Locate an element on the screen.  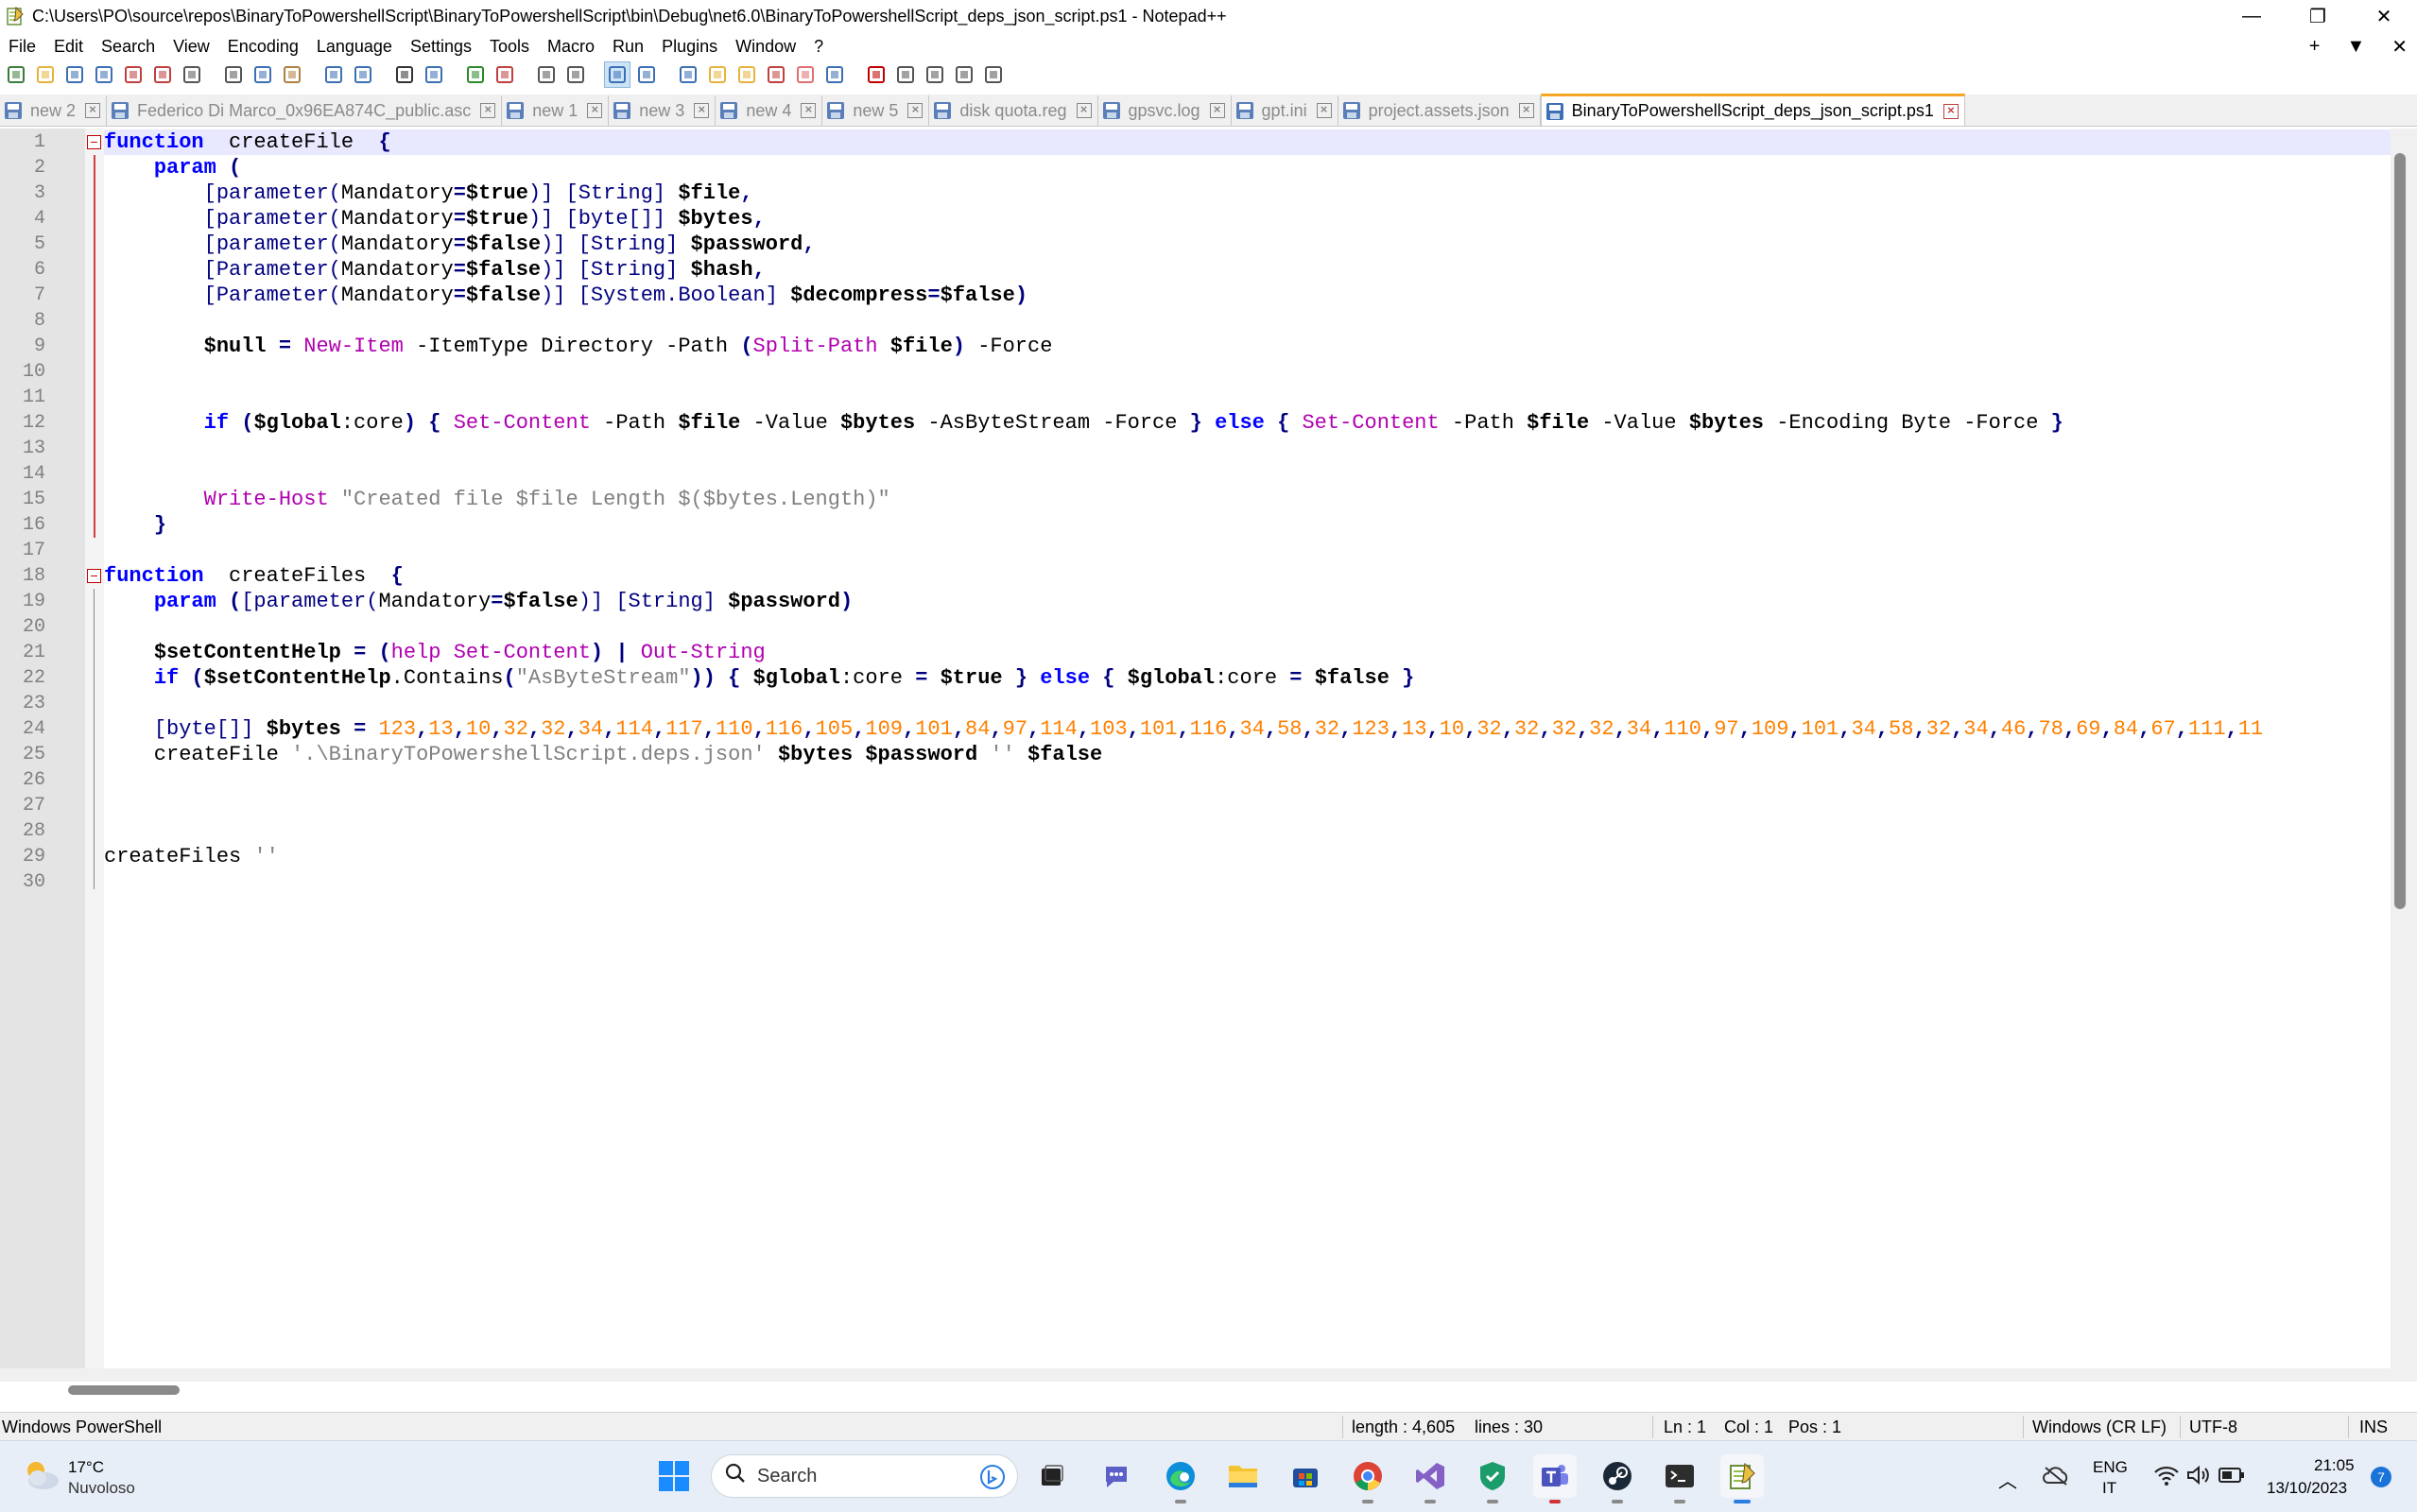
tab-list-dropdown-icon: ▼ is located at coordinates (2355, 47).